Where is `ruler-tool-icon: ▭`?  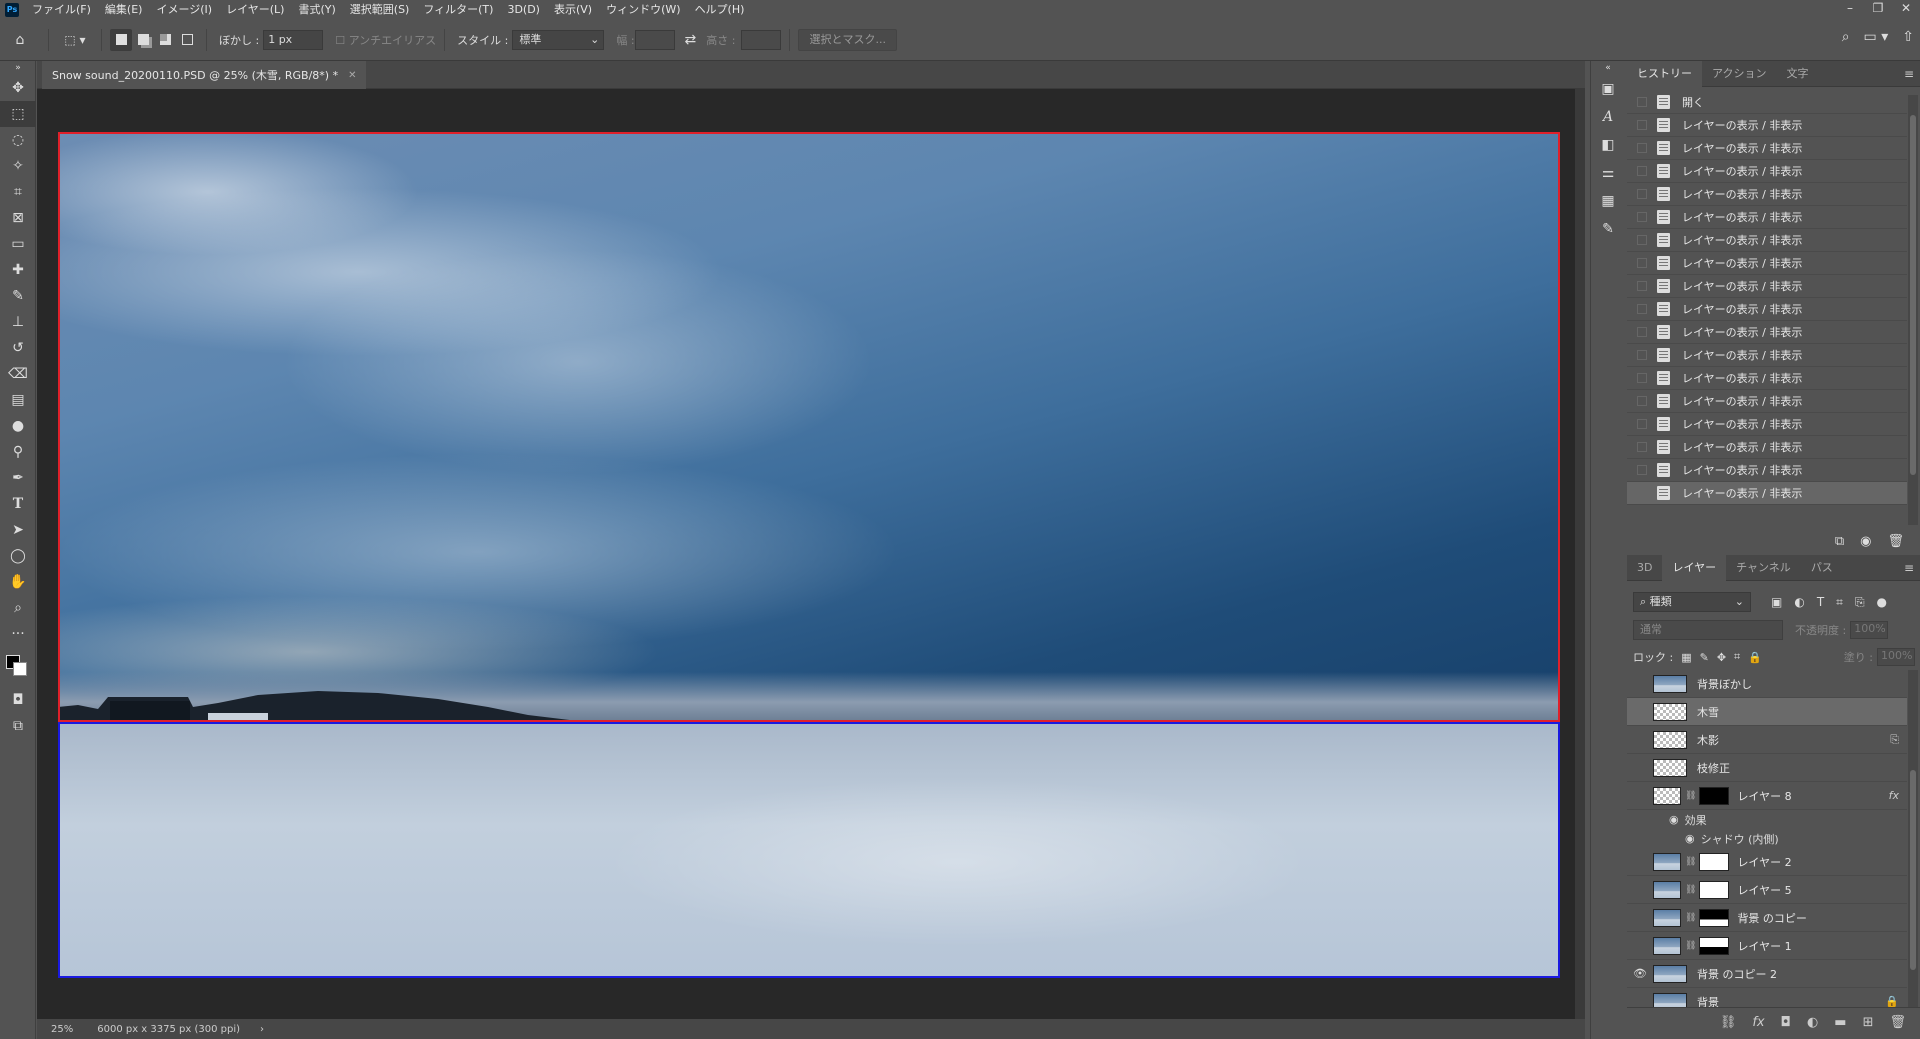
ruler-tool-icon: ▭ is located at coordinates (18, 244).